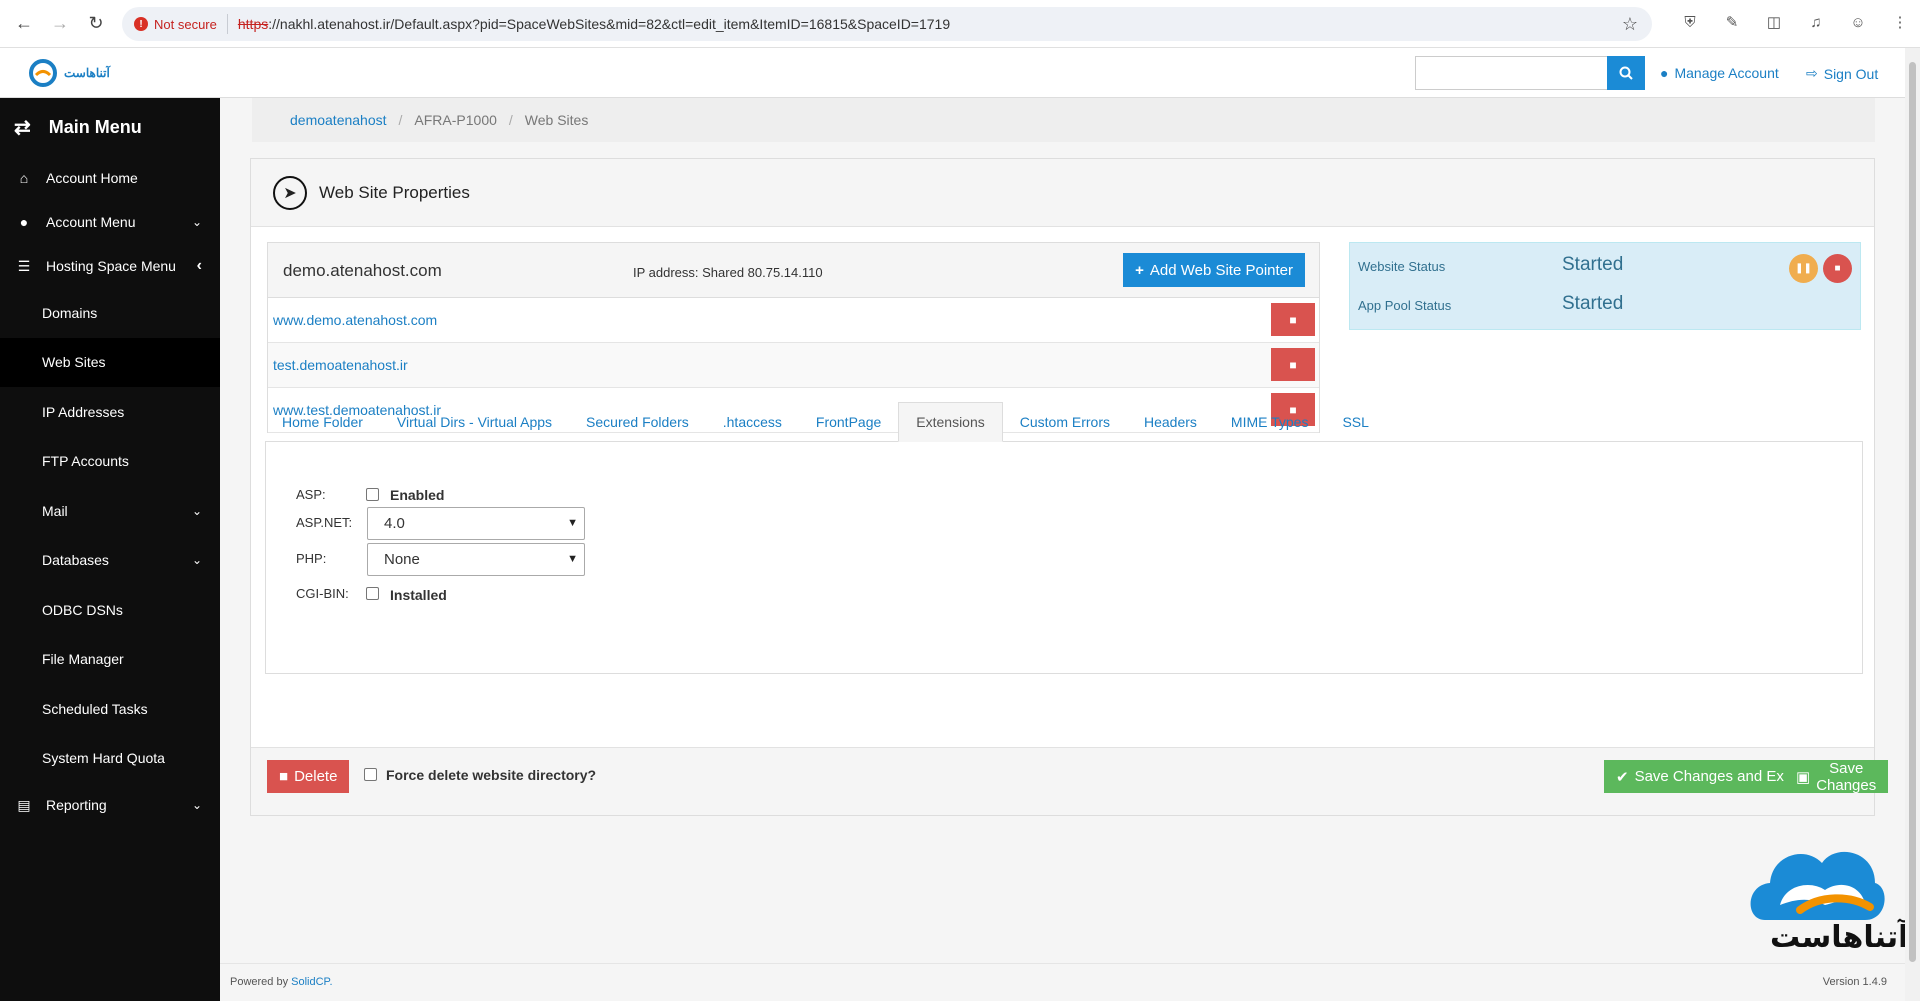 The width and height of the screenshot is (1920, 1001). I want to click on header-search, so click(1530, 73).